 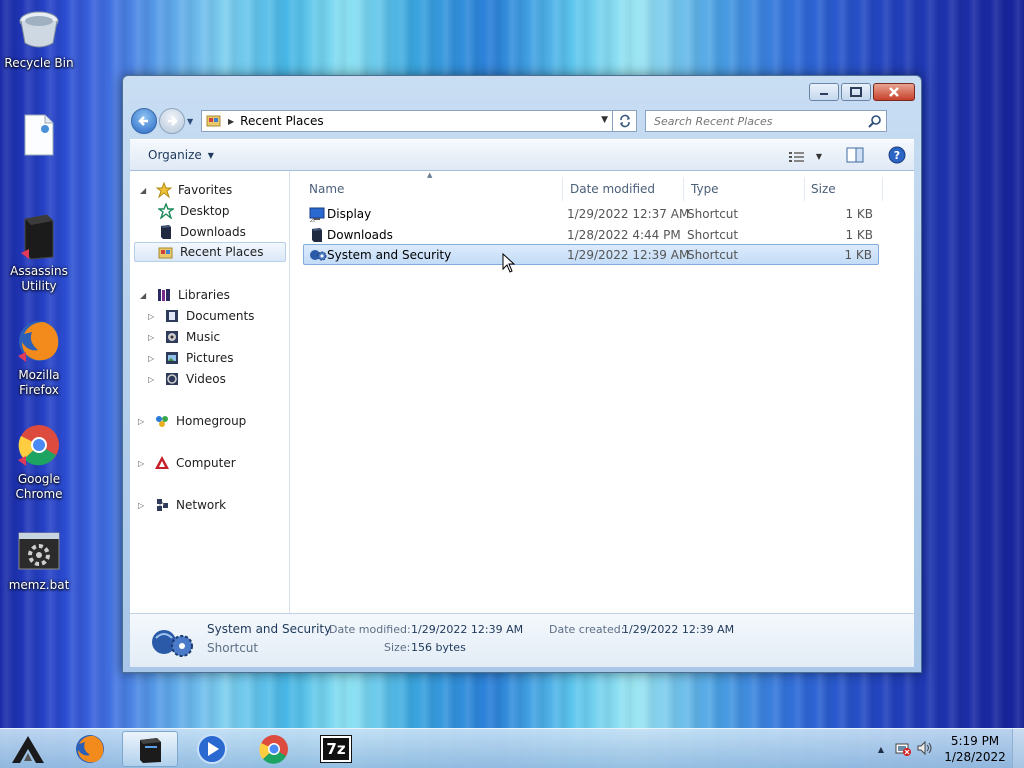 I want to click on start-button, so click(x=28, y=749).